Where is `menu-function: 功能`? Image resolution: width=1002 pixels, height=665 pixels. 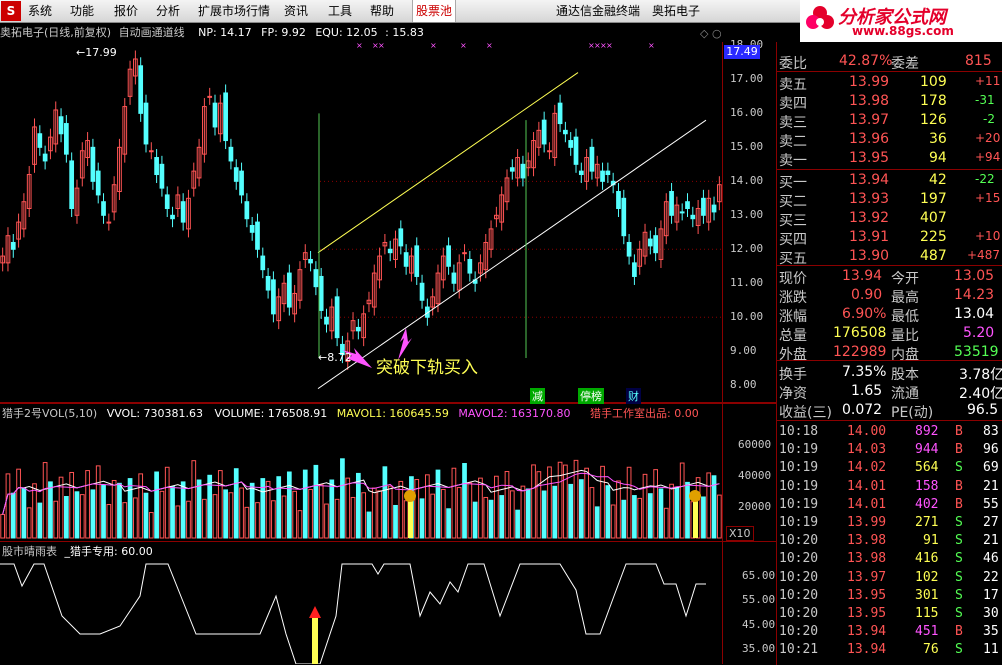
menu-function: 功能 is located at coordinates (82, 11).